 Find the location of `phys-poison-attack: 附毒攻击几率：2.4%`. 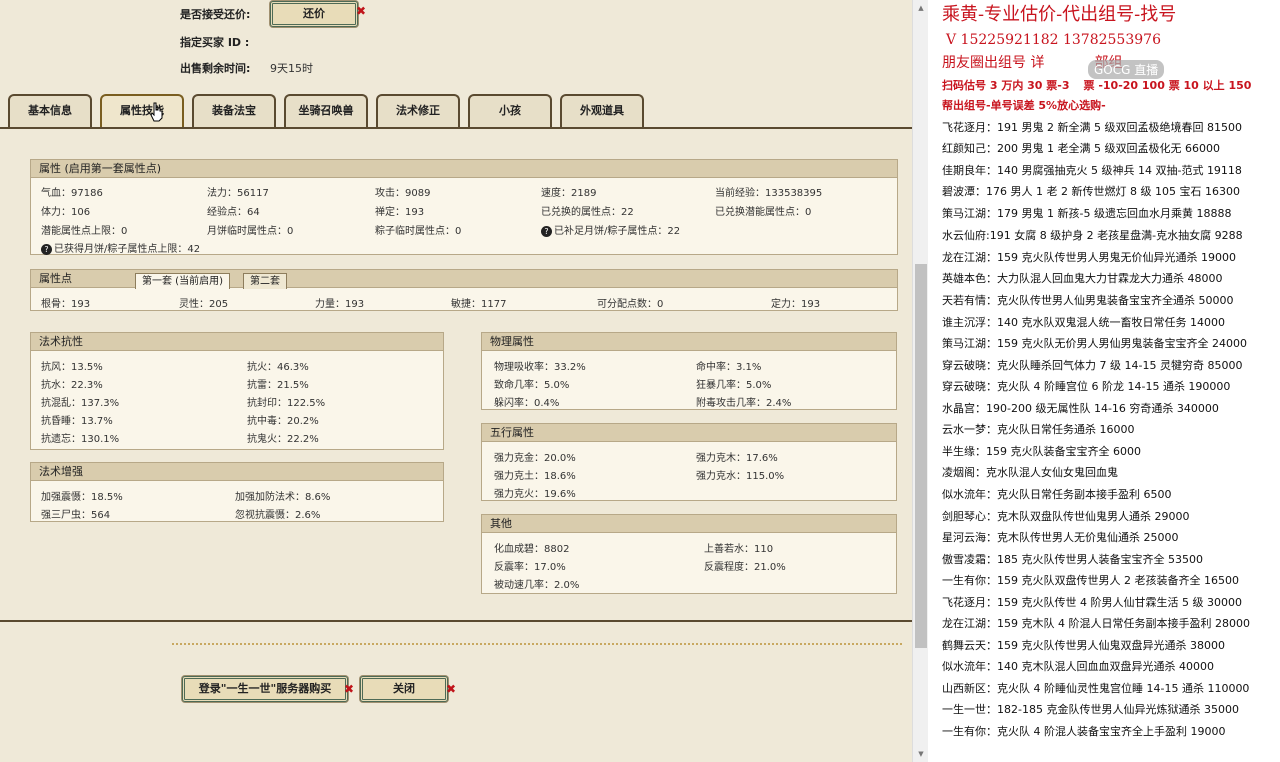

phys-poison-attack: 附毒攻击几率：2.4% is located at coordinates (744, 403).